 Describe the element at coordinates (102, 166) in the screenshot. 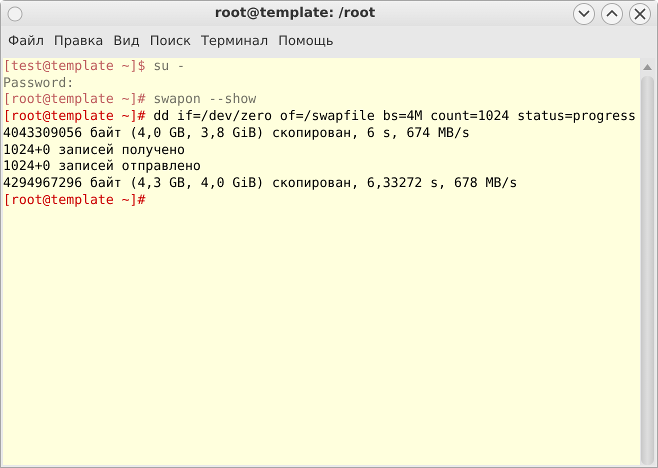

I see `output-text: 1024+0 записей отправлено` at that location.